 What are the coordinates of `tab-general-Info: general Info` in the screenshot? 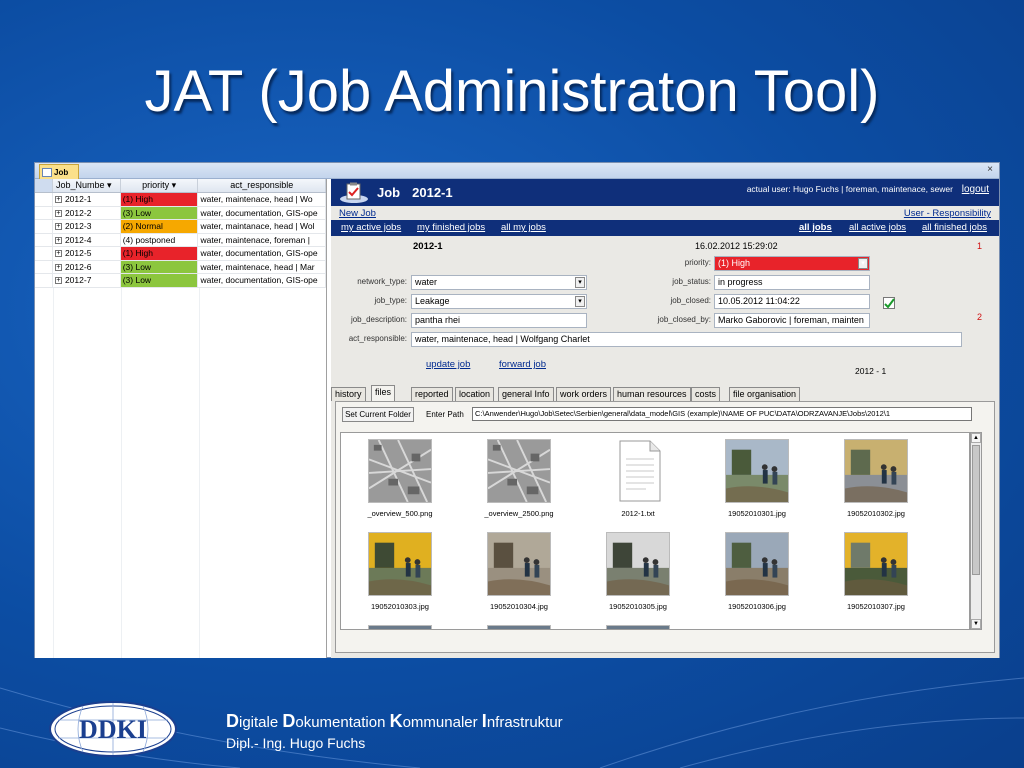 It's located at (526, 394).